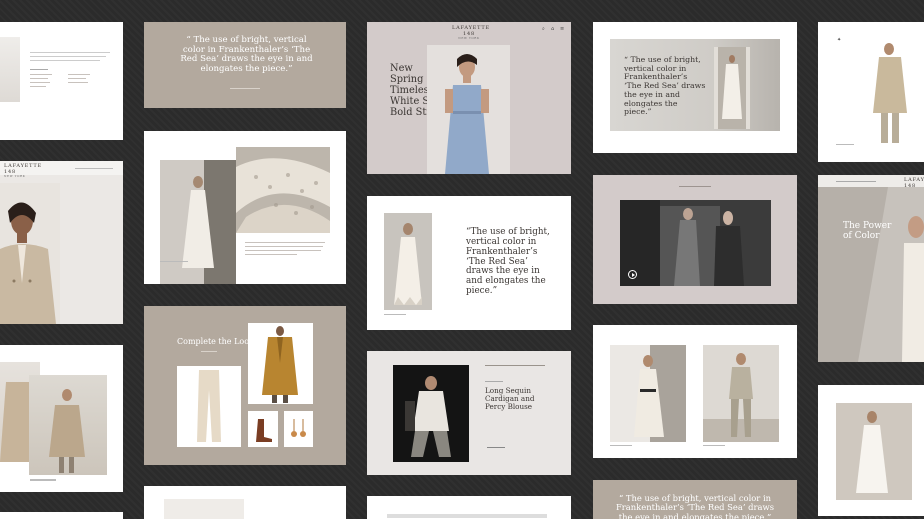 The image size is (924, 519). Describe the element at coordinates (695, 186) in the screenshot. I see `heading-line` at that location.